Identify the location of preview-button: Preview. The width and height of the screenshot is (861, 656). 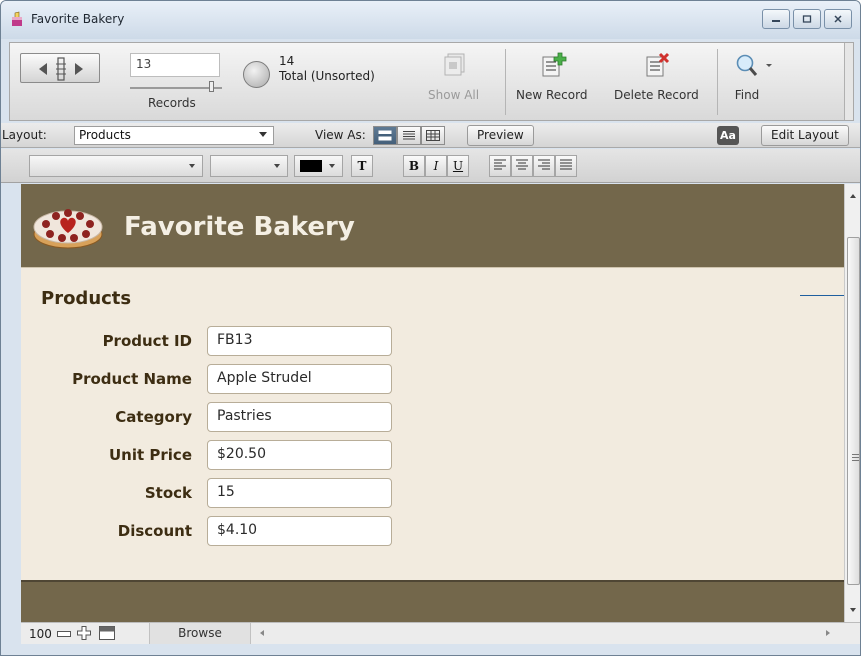
(500, 135).